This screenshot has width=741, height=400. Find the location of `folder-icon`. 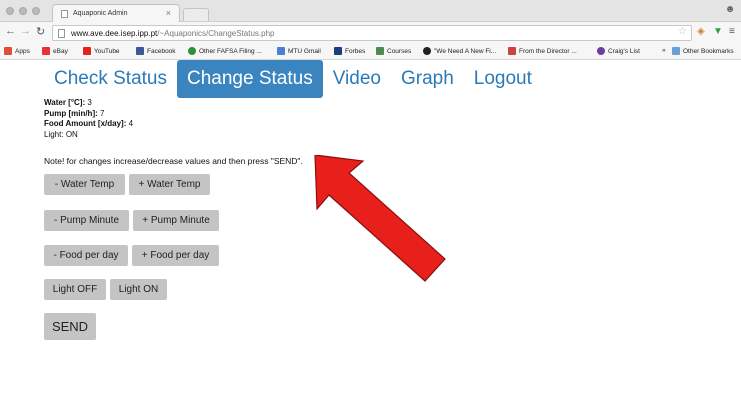

folder-icon is located at coordinates (676, 51).